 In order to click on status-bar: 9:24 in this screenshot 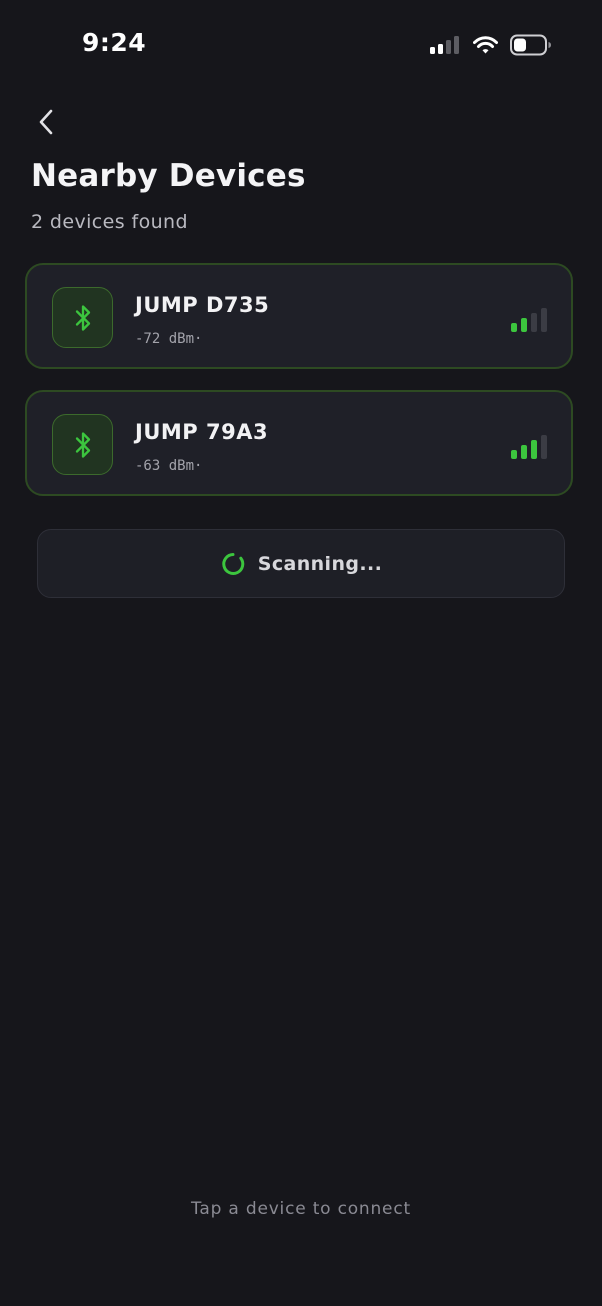, I will do `click(301, 45)`.